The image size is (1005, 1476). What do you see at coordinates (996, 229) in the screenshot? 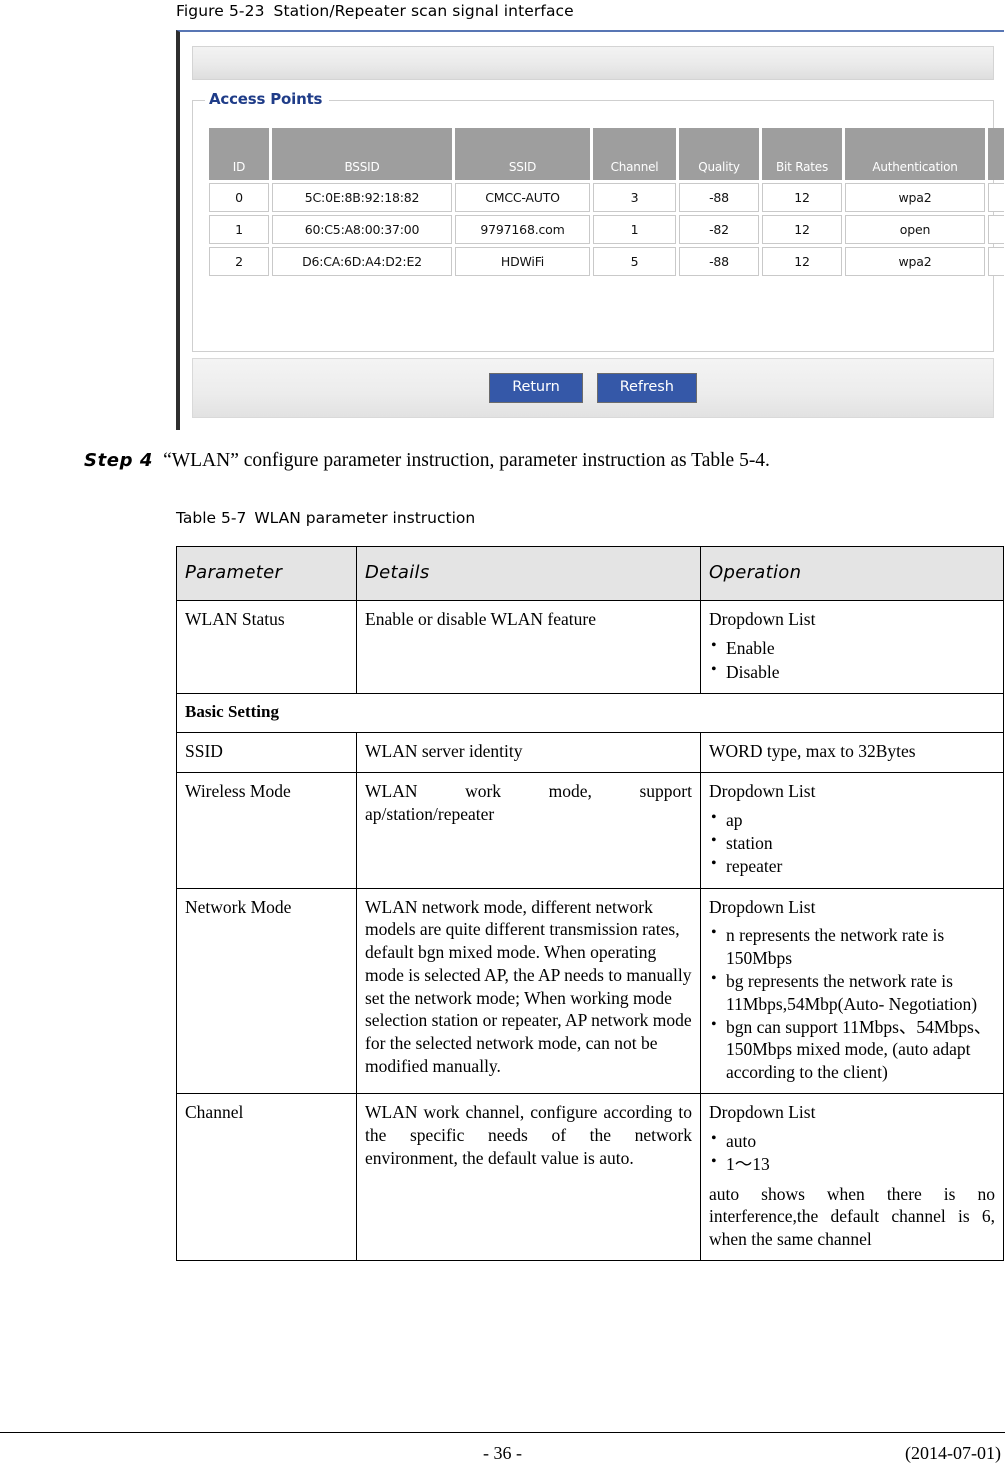
I see `cell-encrypt: none` at bounding box center [996, 229].